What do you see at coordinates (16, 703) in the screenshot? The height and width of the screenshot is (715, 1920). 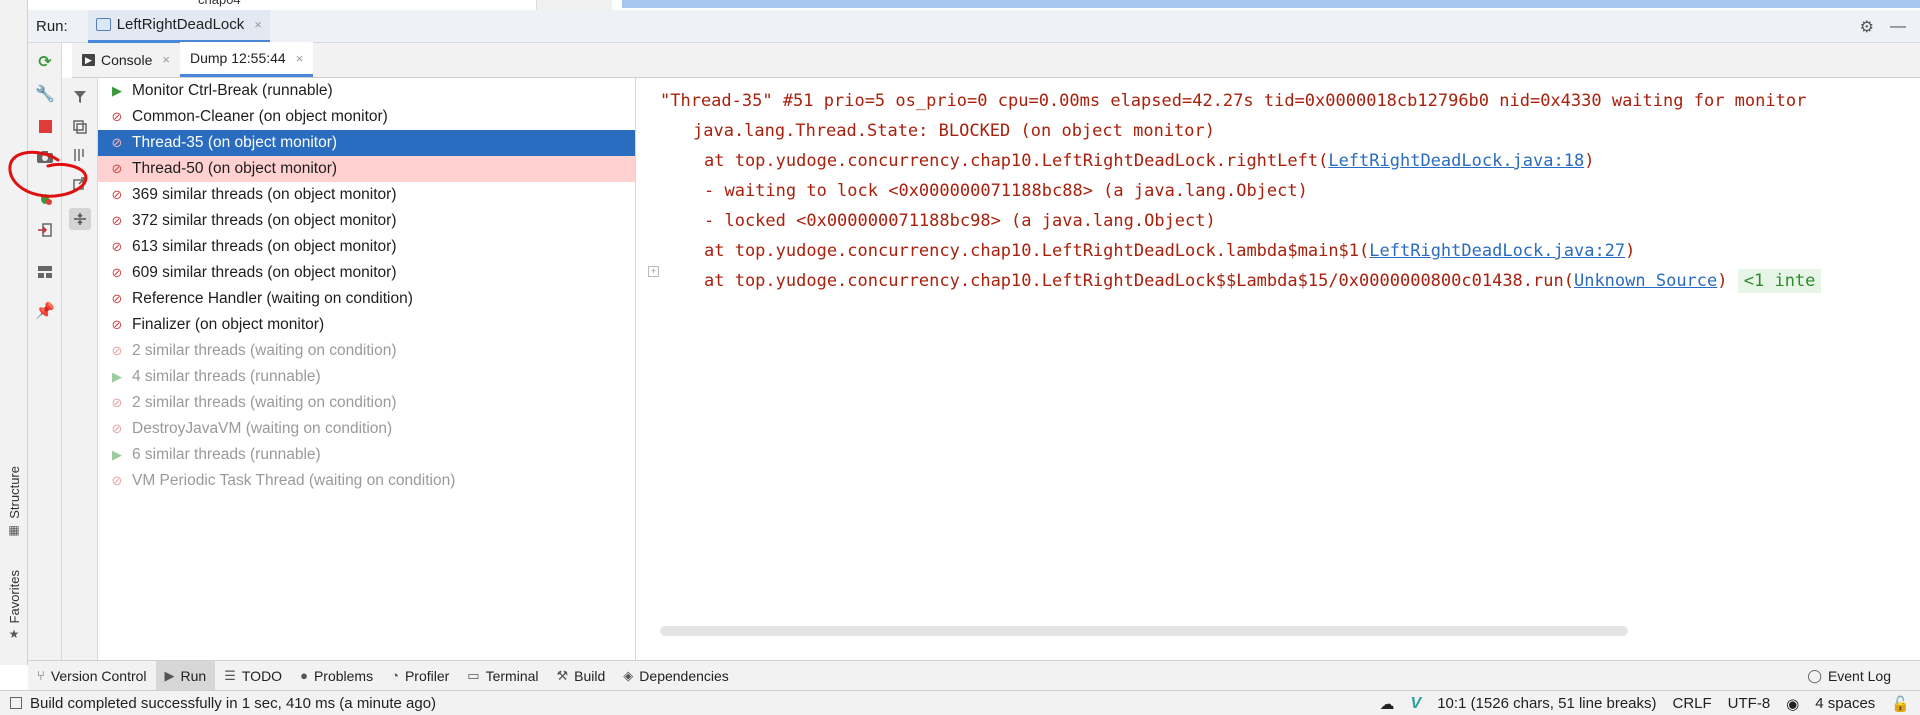 I see `toggle-panels-icon` at bounding box center [16, 703].